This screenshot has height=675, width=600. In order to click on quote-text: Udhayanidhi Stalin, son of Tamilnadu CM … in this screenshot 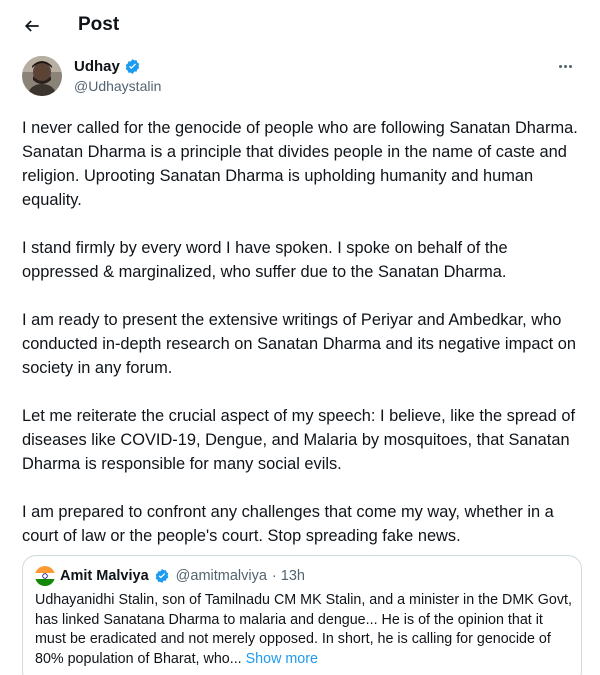, I will do `click(305, 630)`.